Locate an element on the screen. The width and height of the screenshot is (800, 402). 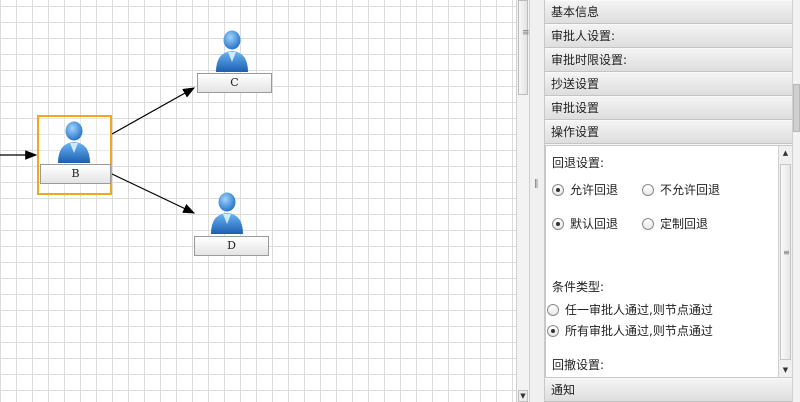
workflow-node-b: B is located at coordinates (74, 155).